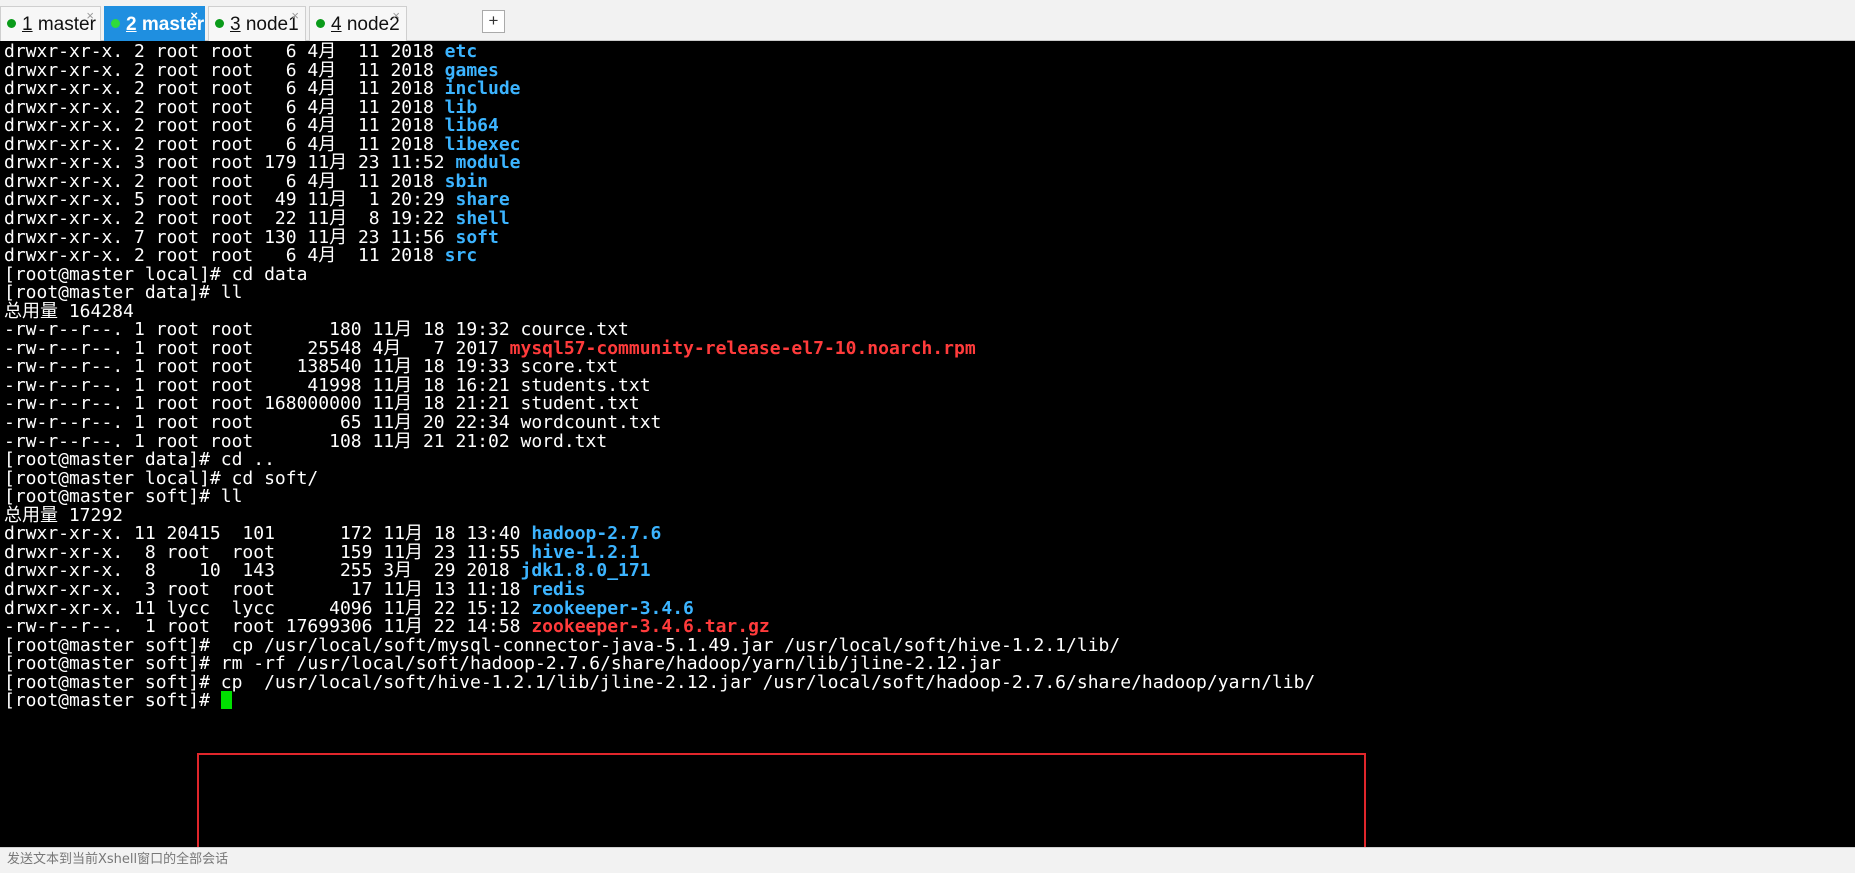 This screenshot has height=873, width=1855. I want to click on status-bar: 发送文本到当前Xshell窗口的全部会话, so click(927, 860).